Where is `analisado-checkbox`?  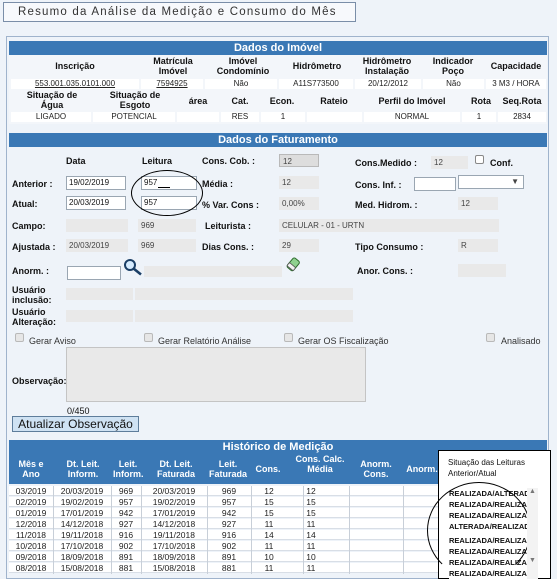
analisado-checkbox is located at coordinates (490, 337).